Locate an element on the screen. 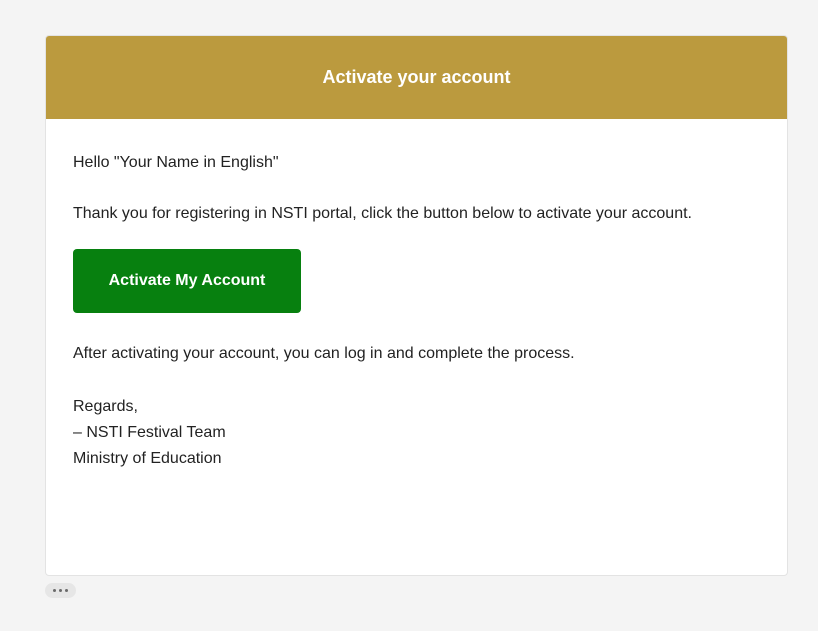  activate-account-button: Activate My Account is located at coordinates (187, 281).